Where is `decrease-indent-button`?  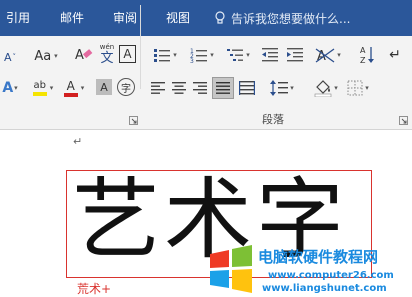 decrease-indent-button is located at coordinates (270, 55).